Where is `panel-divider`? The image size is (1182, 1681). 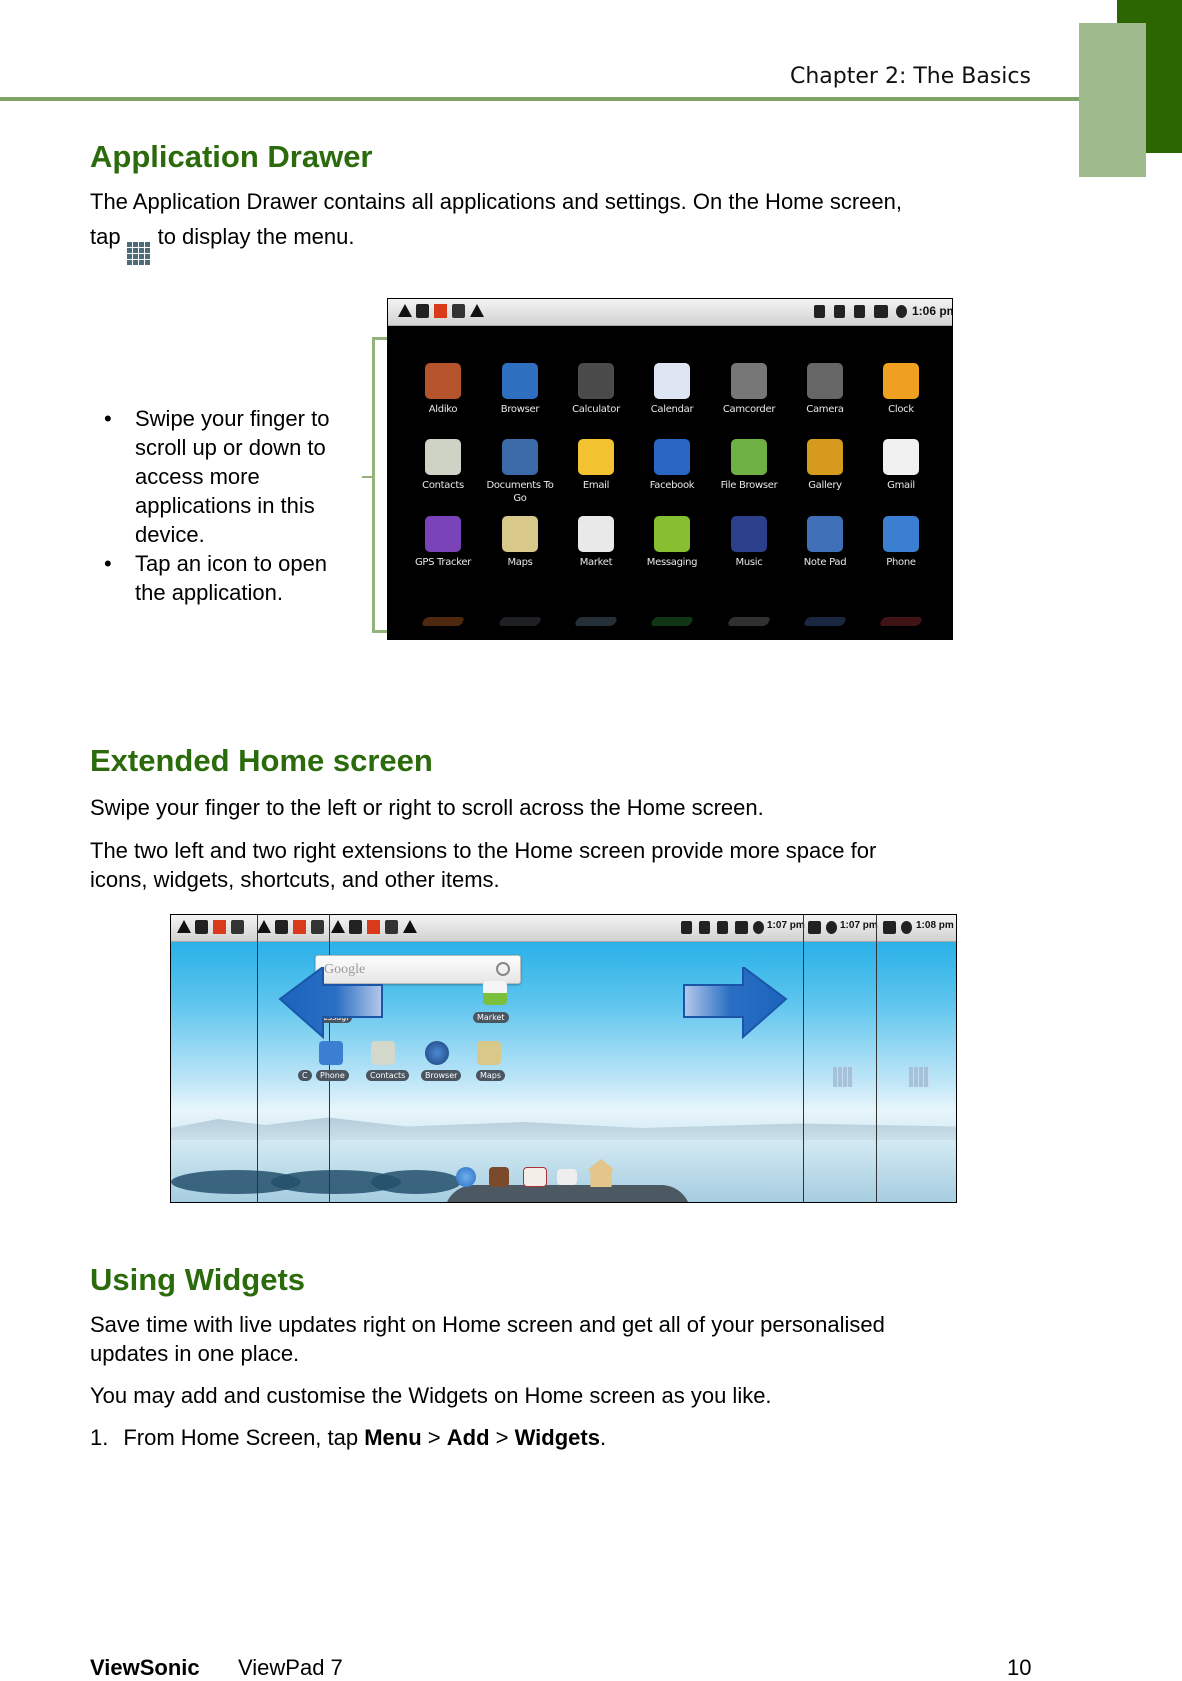
panel-divider is located at coordinates (876, 1058).